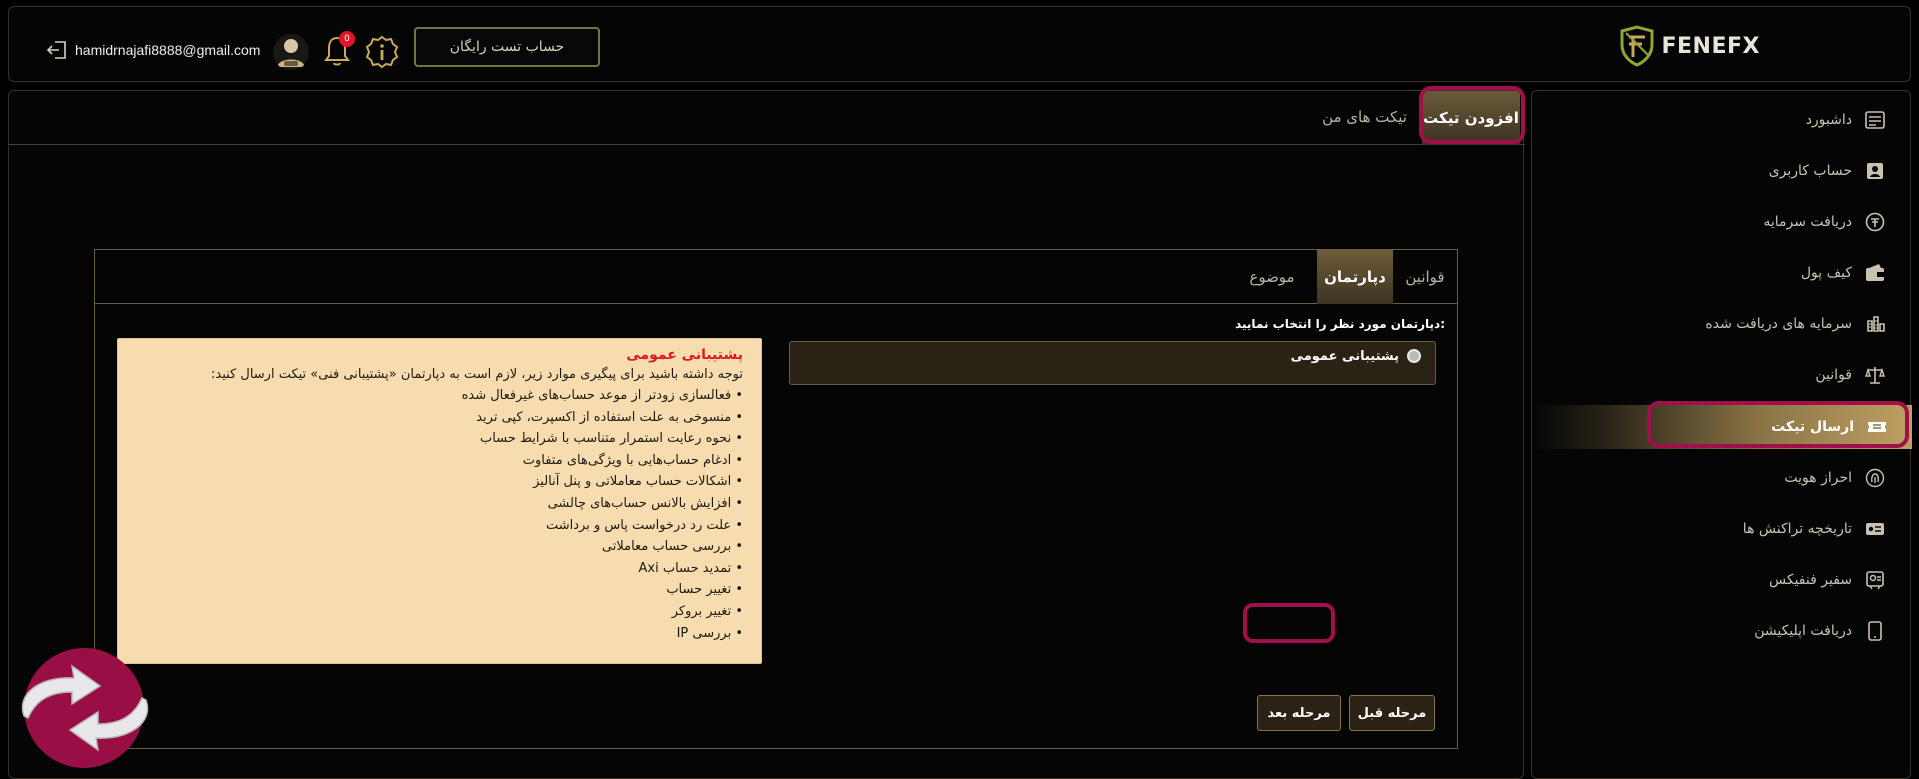 The image size is (1919, 779). Describe the element at coordinates (1875, 529) in the screenshot. I see `transactions-icon` at that location.